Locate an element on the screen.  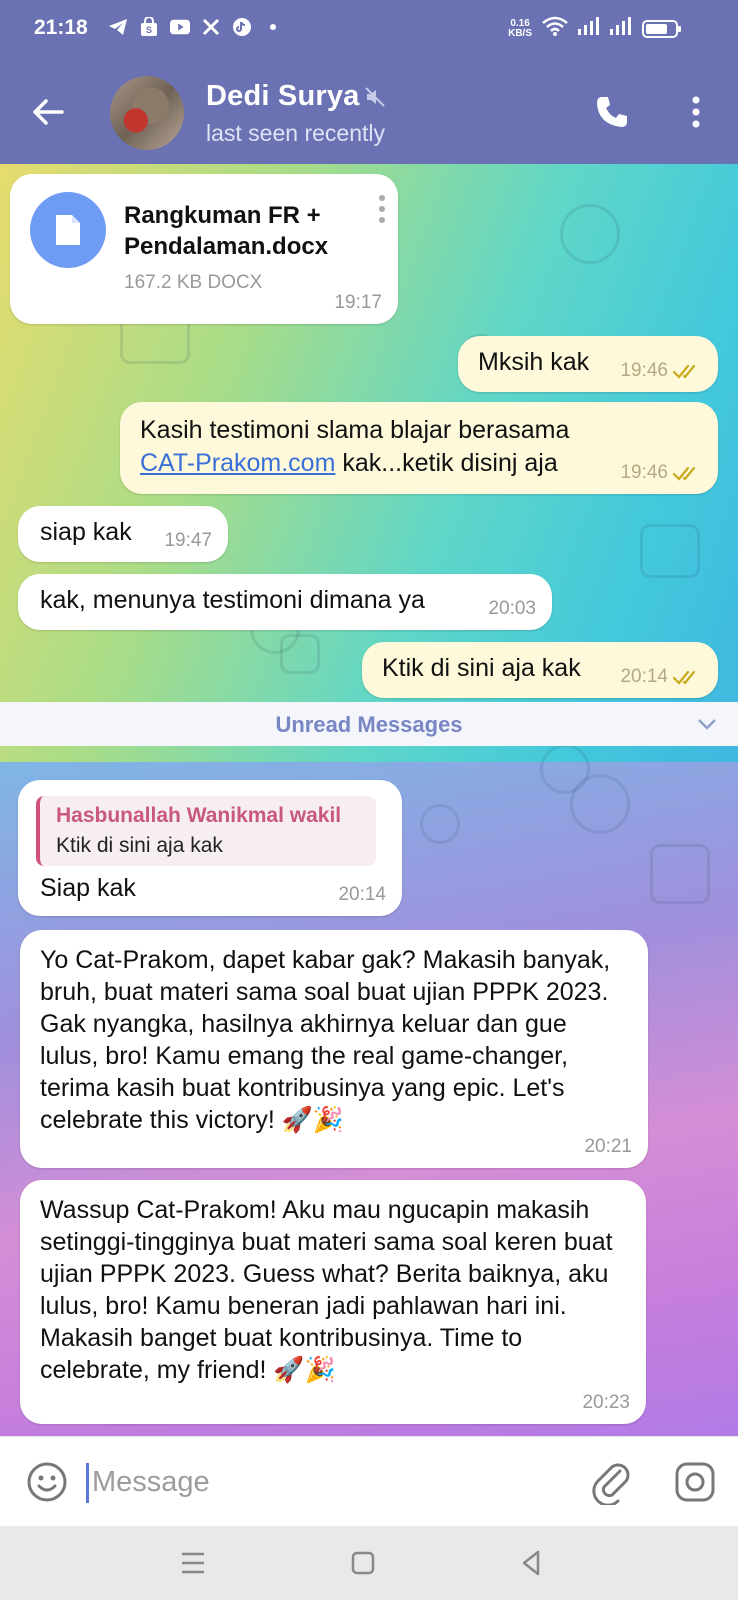
chevron-down-icon is located at coordinates (707, 724).